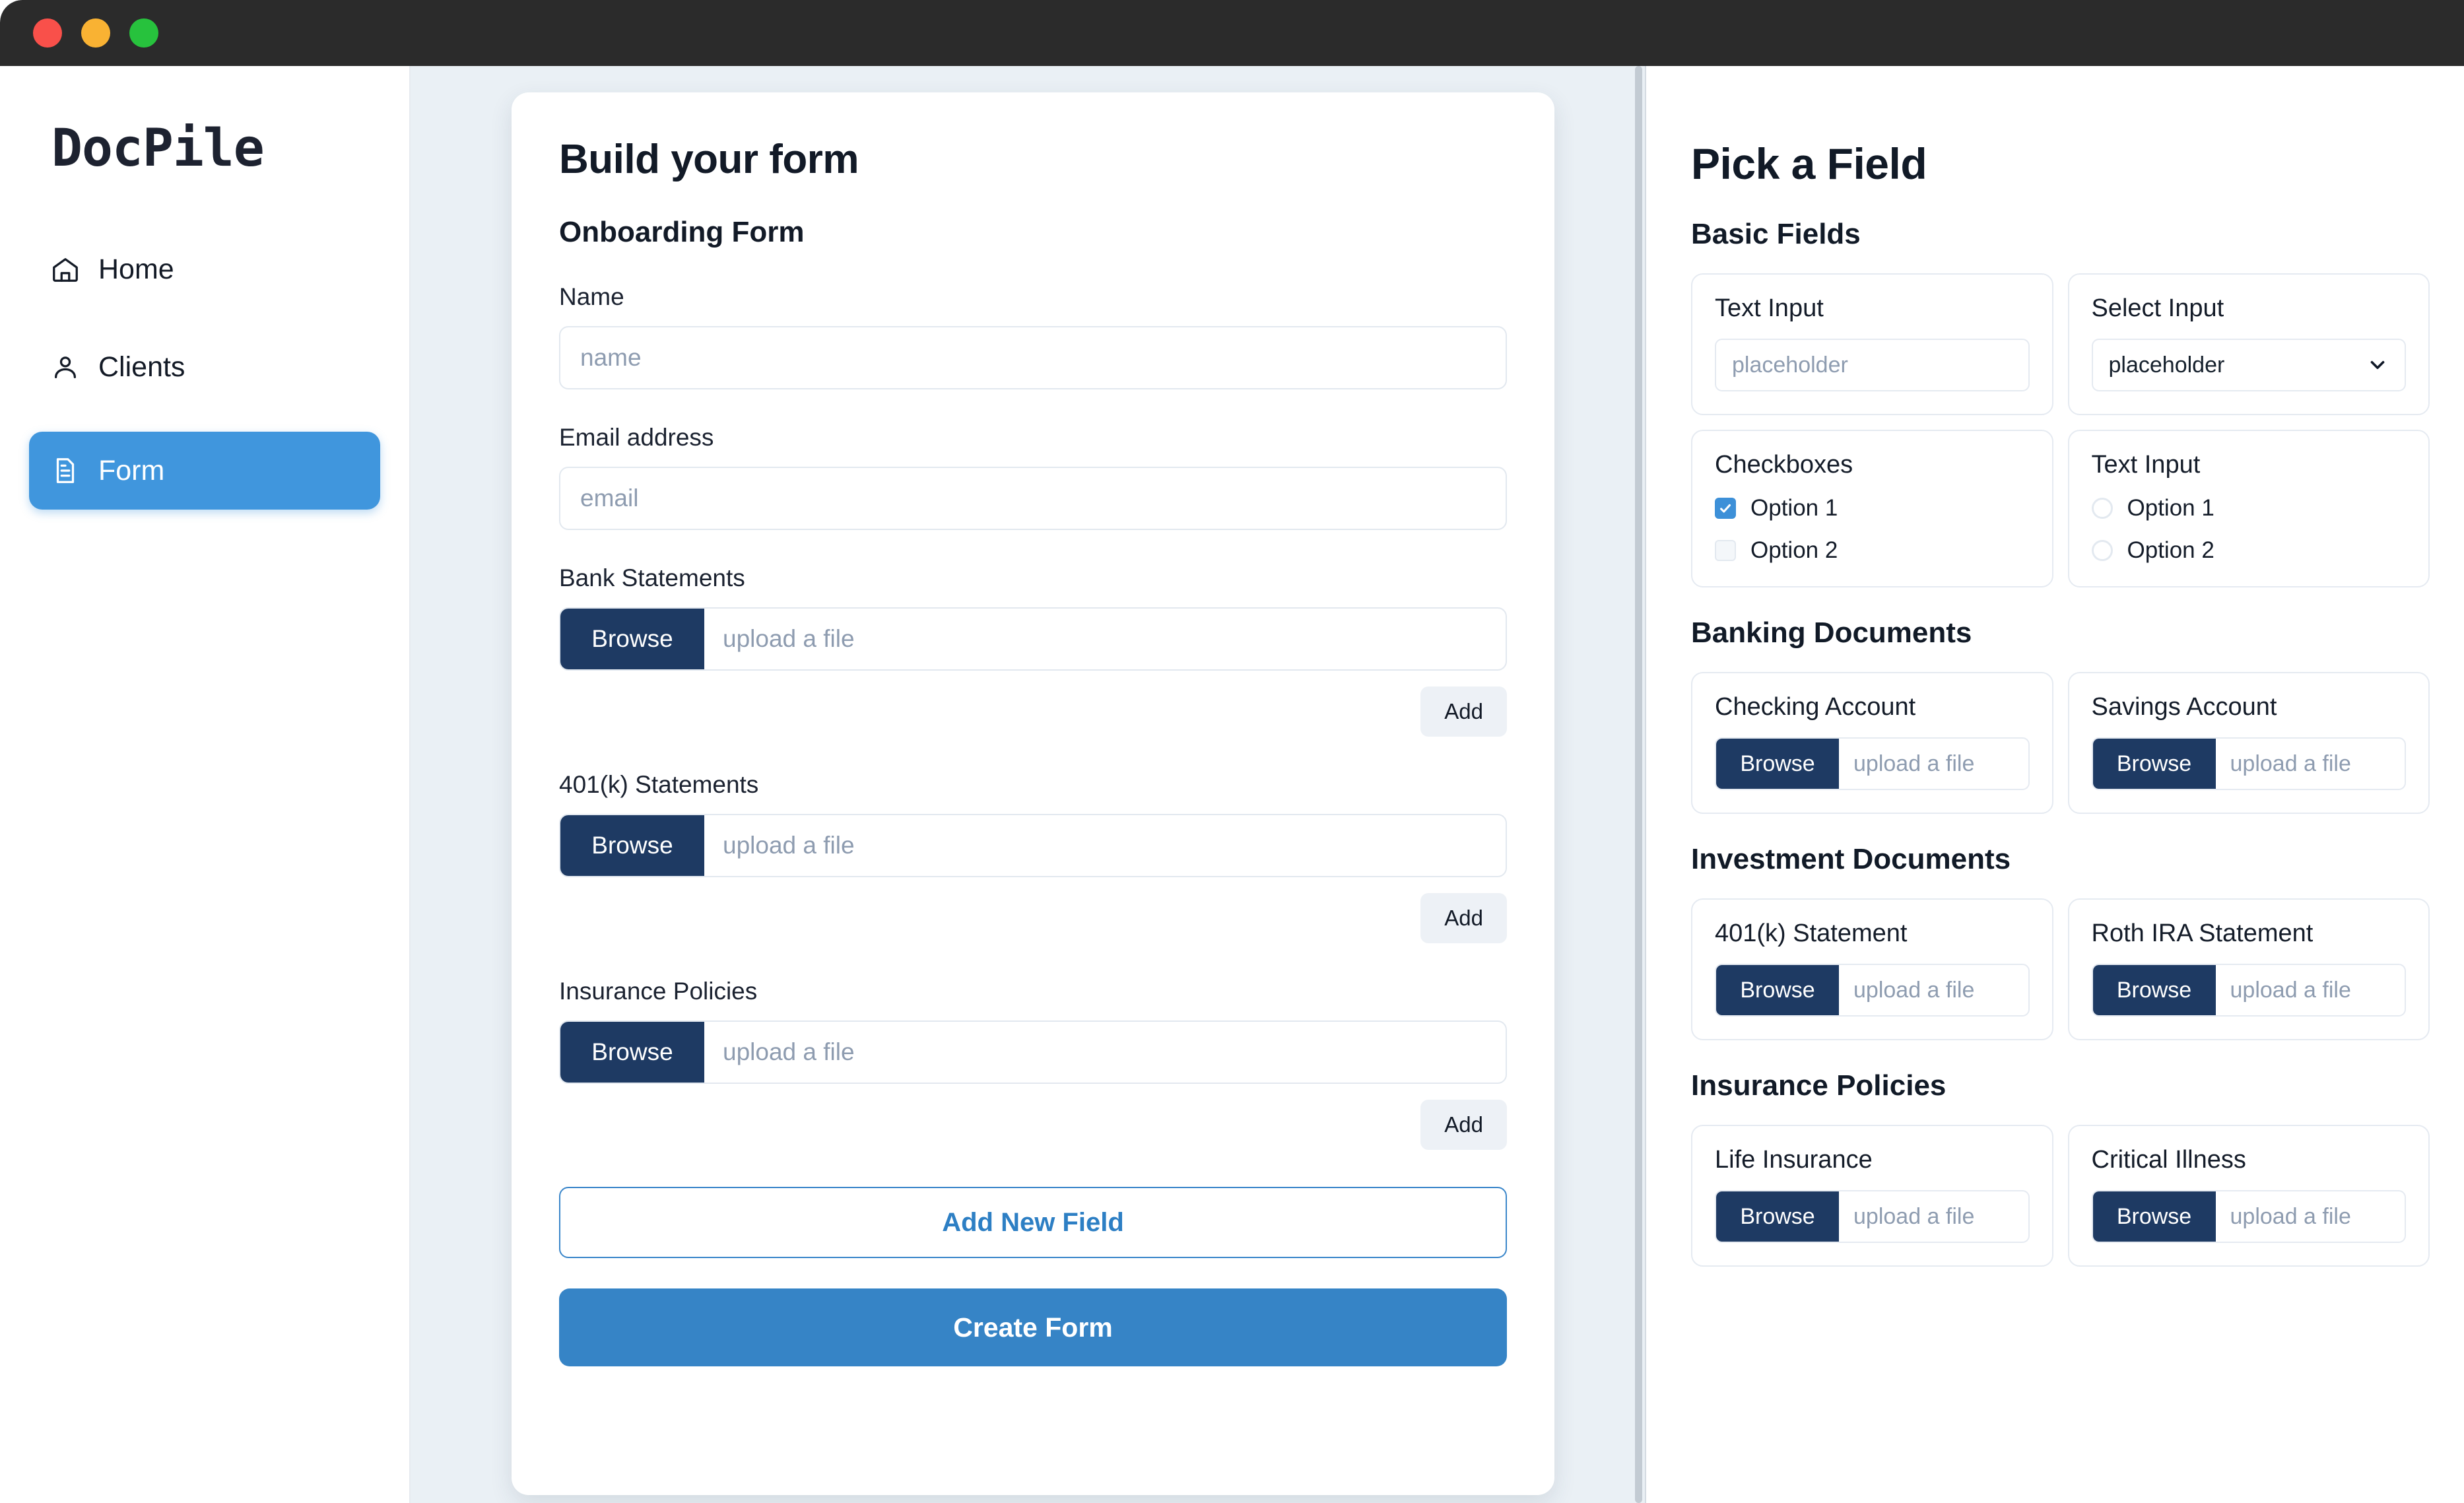 The width and height of the screenshot is (2464, 1503). What do you see at coordinates (205, 471) in the screenshot?
I see `sidebar-item-form: Form` at bounding box center [205, 471].